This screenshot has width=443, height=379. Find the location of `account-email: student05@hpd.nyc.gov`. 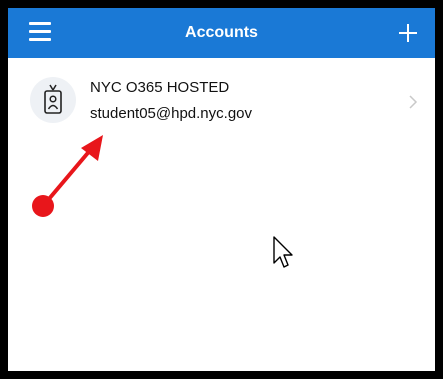

account-email: student05@hpd.nyc.gov is located at coordinates (171, 113).